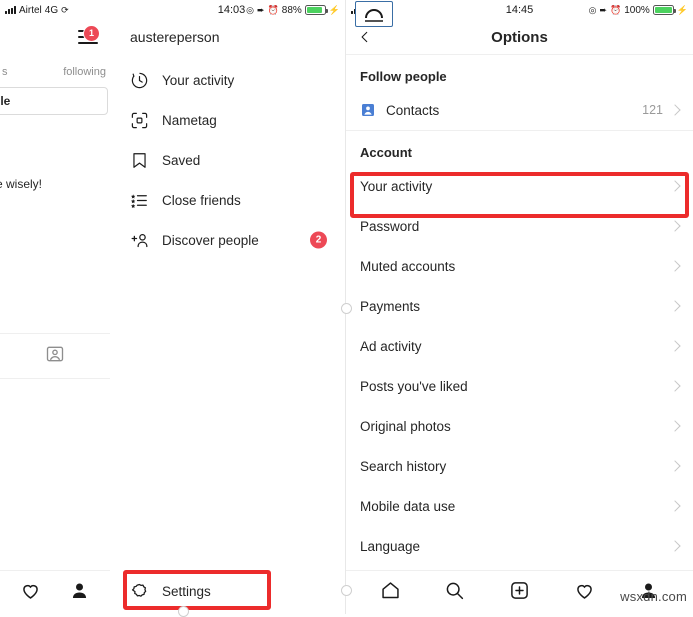  I want to click on menu-item-nametag: Nametag, so click(231, 120).